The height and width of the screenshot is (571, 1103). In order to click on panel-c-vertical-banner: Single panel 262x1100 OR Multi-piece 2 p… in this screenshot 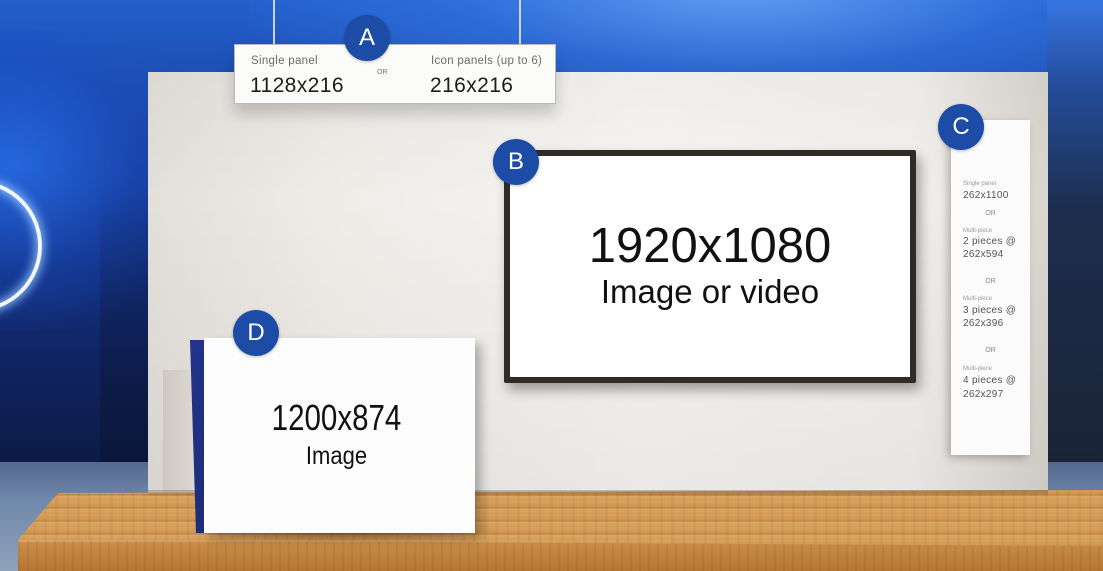, I will do `click(990, 287)`.